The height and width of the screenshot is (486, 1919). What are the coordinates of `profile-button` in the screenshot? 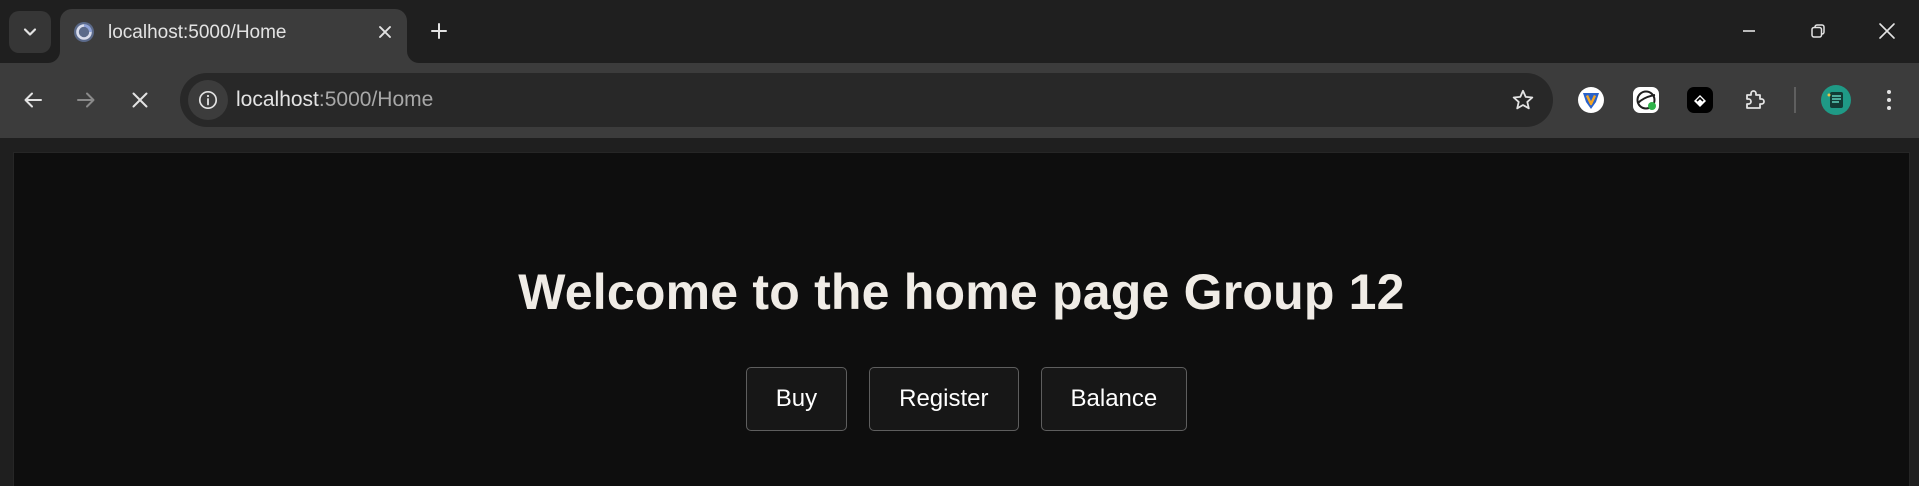 It's located at (1836, 100).